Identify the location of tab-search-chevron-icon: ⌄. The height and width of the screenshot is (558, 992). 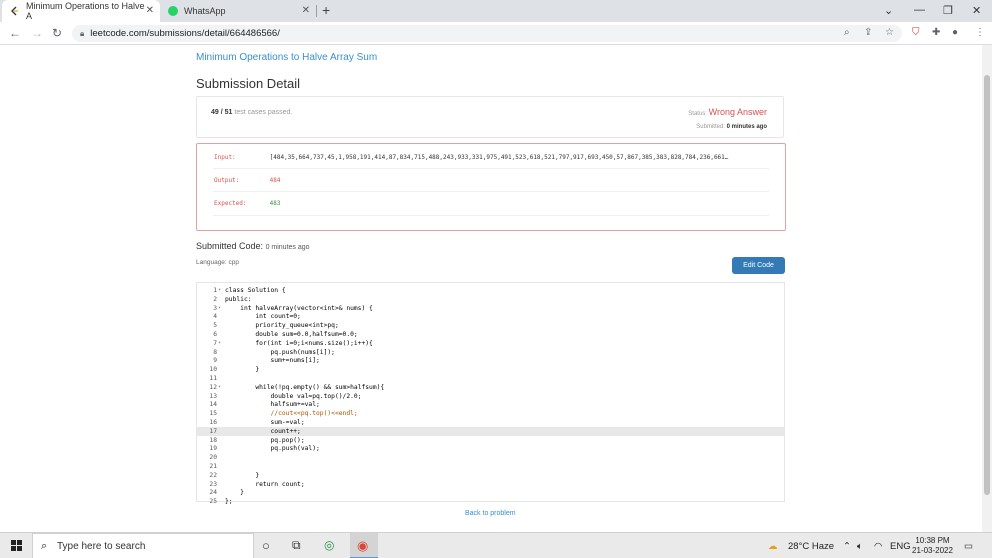
(888, 10).